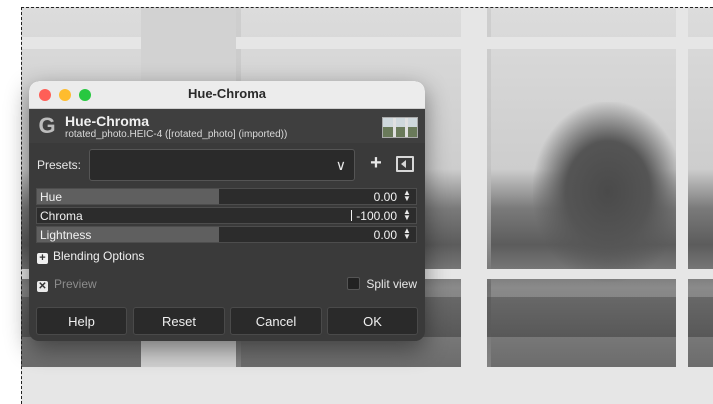  I want to click on gimp-logo-icon: G, so click(47, 125).